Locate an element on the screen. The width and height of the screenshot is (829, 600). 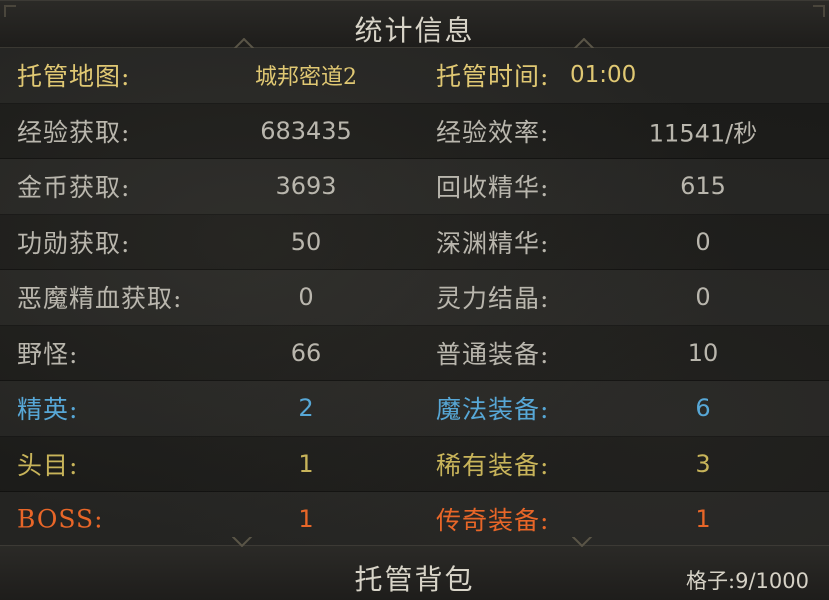
stat-label-right: 深渊精华: is located at coordinates (493, 243).